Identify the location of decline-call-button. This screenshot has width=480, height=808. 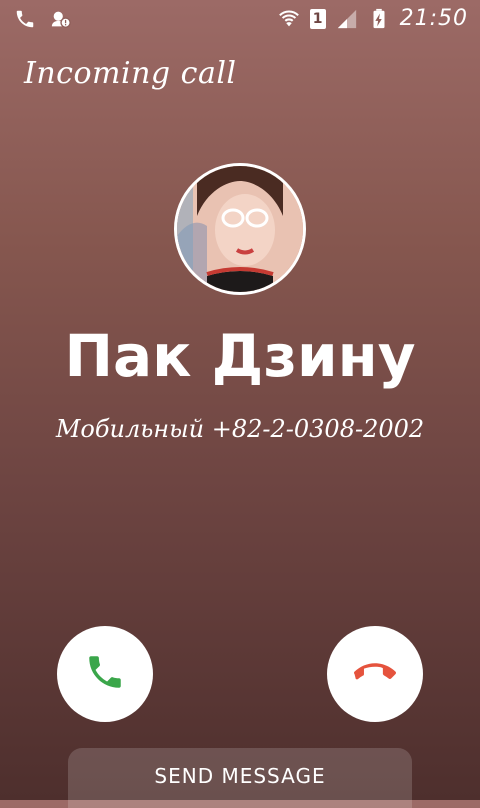
(375, 674).